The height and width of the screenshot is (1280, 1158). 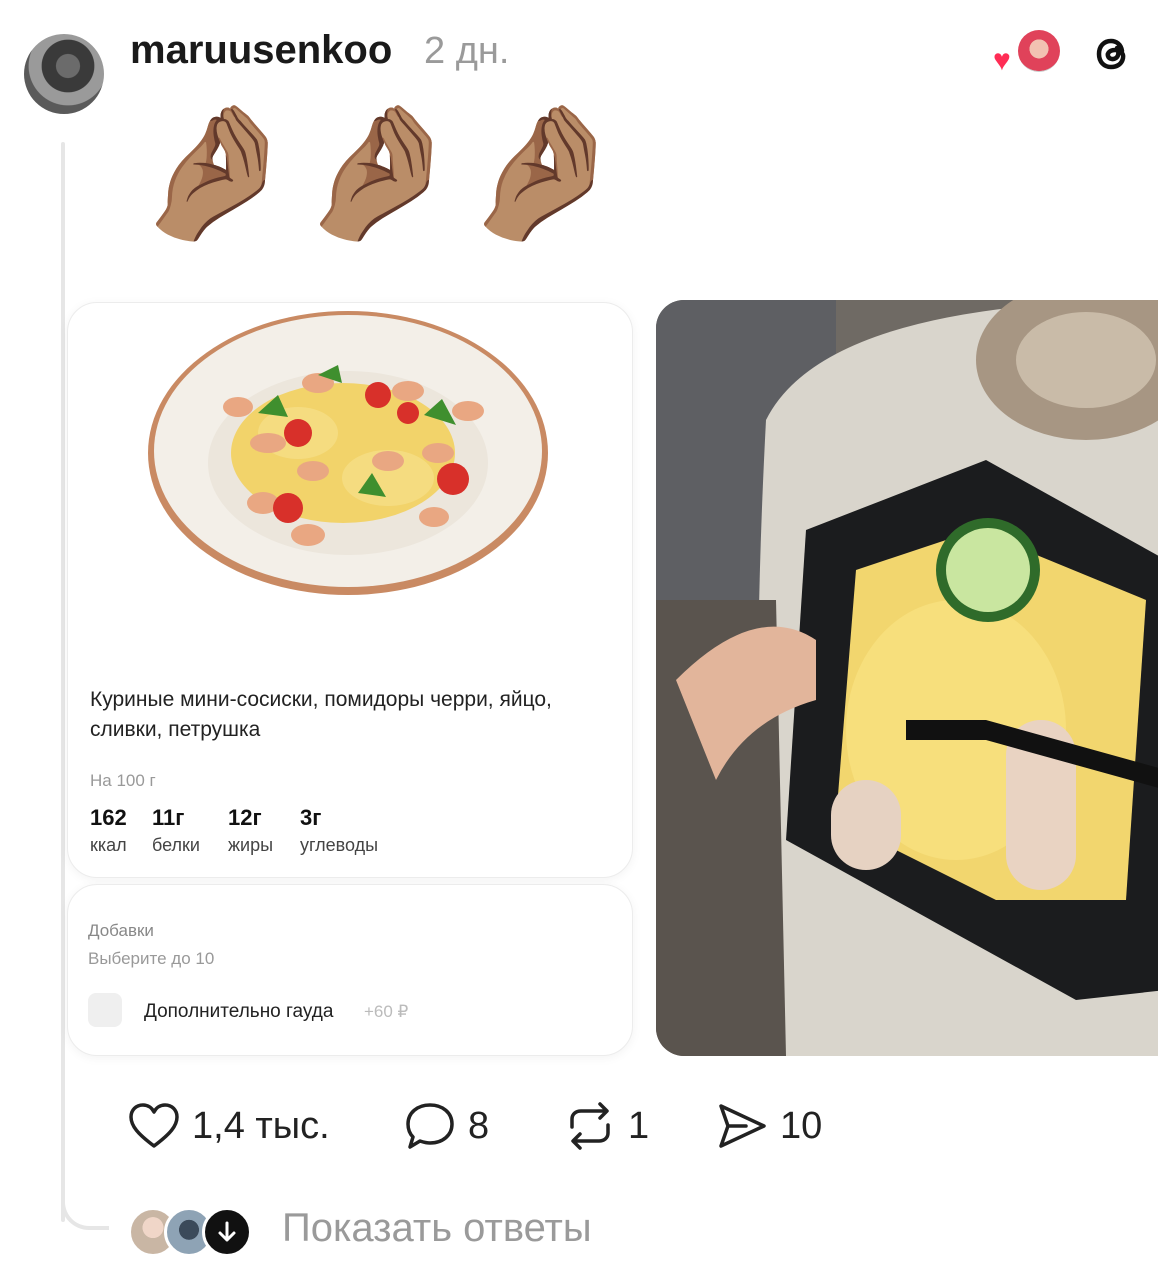 I want to click on post-time: 2 дн., so click(x=467, y=51).